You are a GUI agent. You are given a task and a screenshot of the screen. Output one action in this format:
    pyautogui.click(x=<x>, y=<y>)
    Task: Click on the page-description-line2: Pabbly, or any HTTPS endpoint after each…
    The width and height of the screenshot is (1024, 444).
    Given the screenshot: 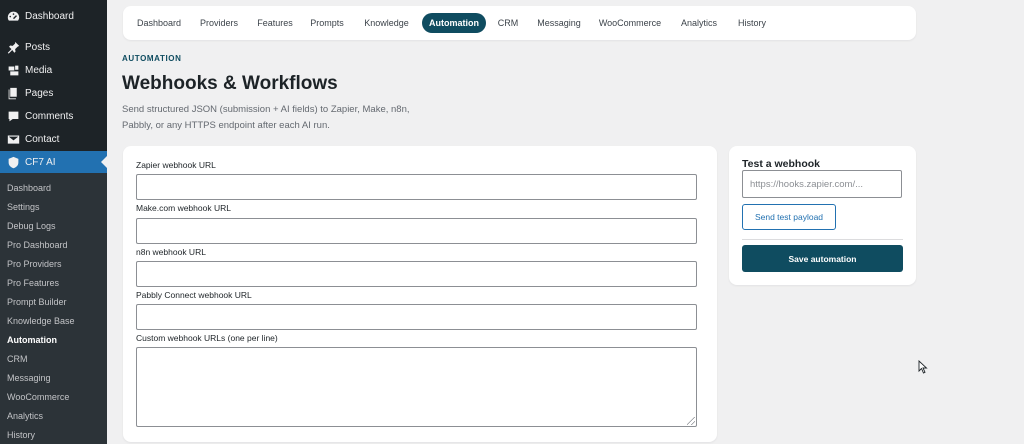 What is the action you would take?
    pyautogui.click(x=226, y=125)
    